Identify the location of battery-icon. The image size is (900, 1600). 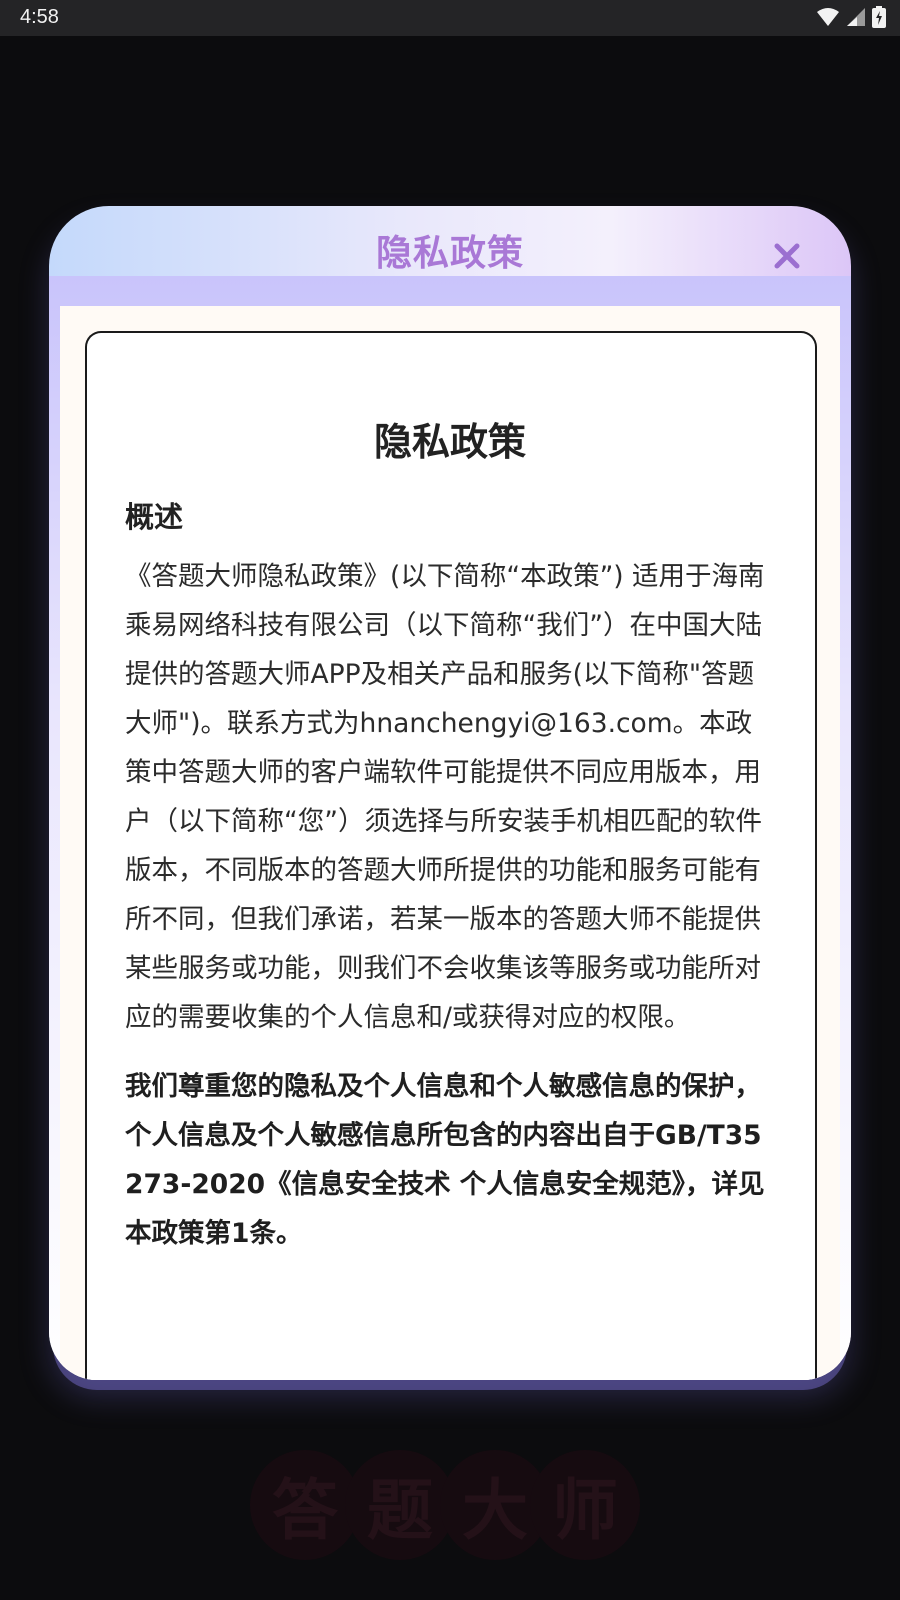
(879, 17).